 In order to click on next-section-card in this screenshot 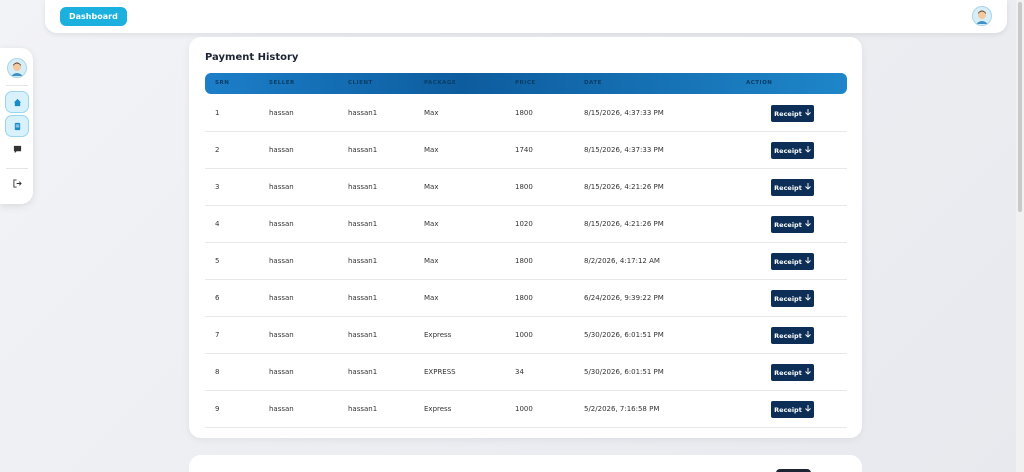, I will do `click(525, 463)`.